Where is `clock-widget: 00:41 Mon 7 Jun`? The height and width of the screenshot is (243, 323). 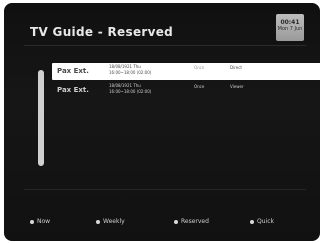
clock-widget: 00:41 Mon 7 Jun is located at coordinates (290, 27).